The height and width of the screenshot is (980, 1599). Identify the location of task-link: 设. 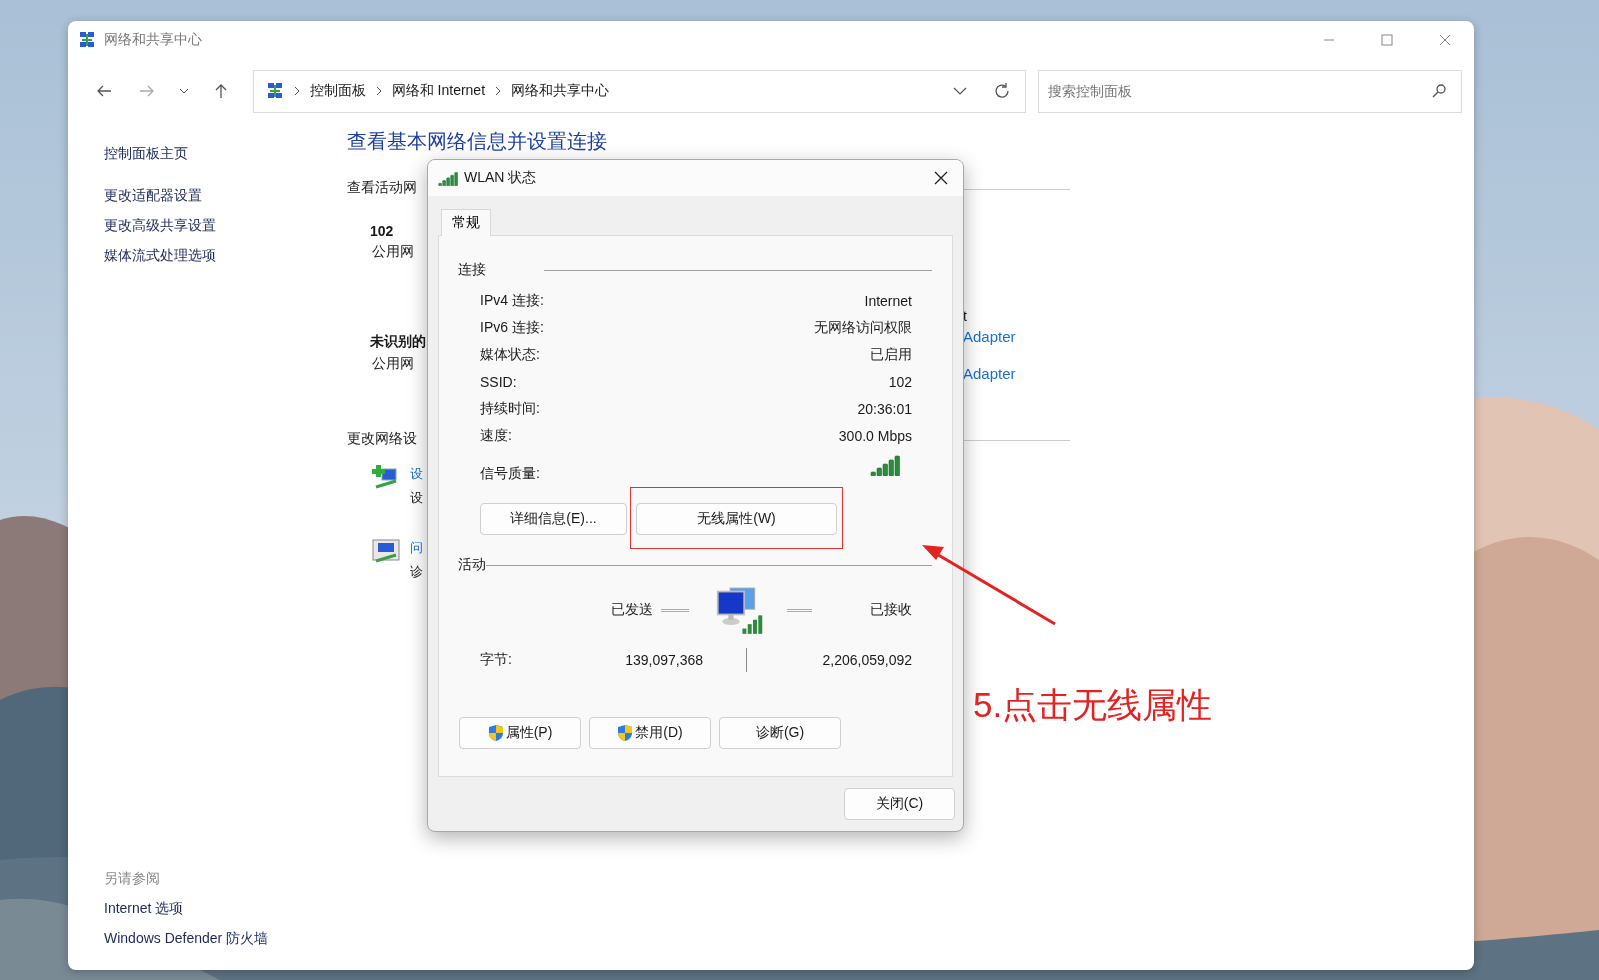
(416, 474).